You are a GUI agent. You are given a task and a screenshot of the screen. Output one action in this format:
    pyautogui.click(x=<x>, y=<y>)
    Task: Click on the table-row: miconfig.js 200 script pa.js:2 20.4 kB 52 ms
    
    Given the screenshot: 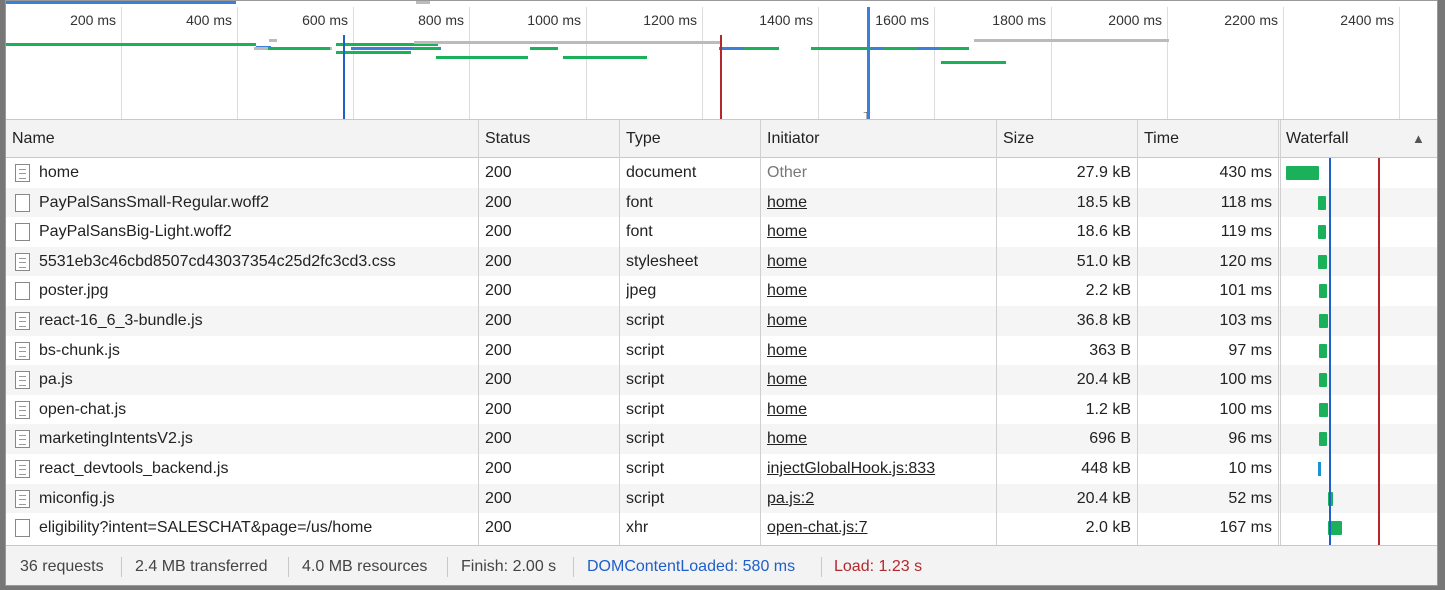 What is the action you would take?
    pyautogui.click(x=721, y=498)
    